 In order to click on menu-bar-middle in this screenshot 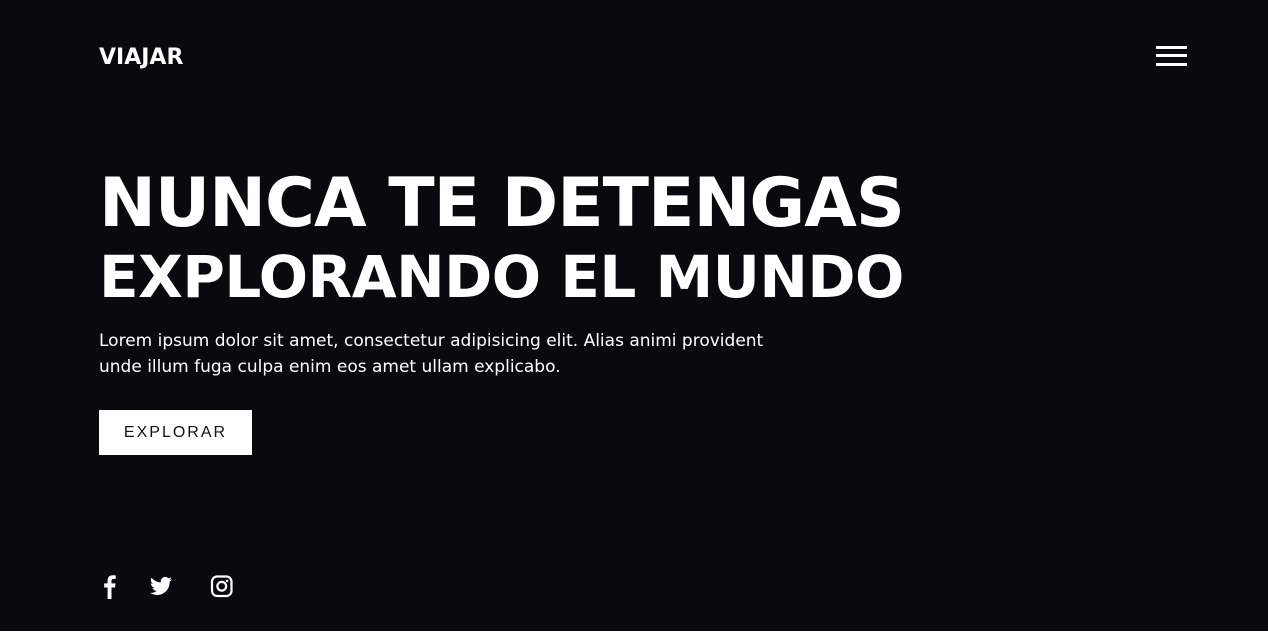, I will do `click(1171, 55)`.